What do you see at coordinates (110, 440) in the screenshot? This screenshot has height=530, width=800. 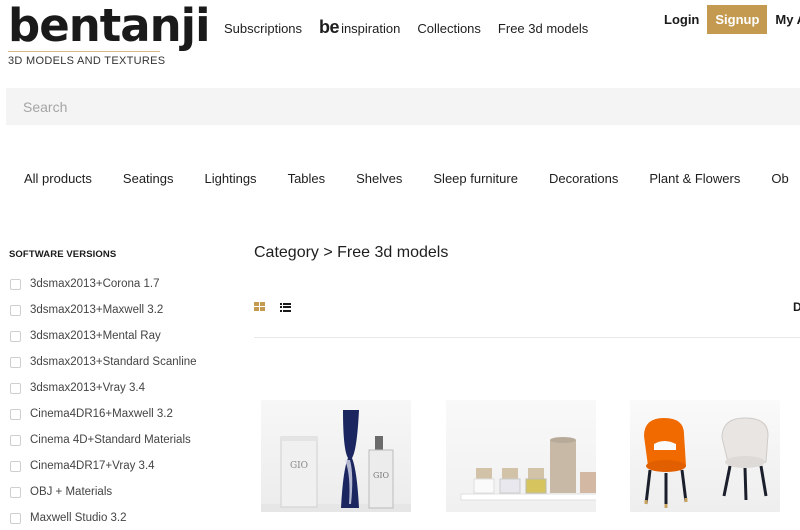 I see `filter-label: Cinema 4D+Standard Materials` at bounding box center [110, 440].